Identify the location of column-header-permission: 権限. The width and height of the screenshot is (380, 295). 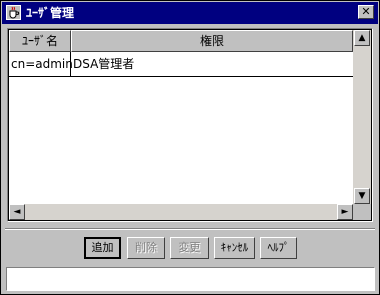
(212, 41).